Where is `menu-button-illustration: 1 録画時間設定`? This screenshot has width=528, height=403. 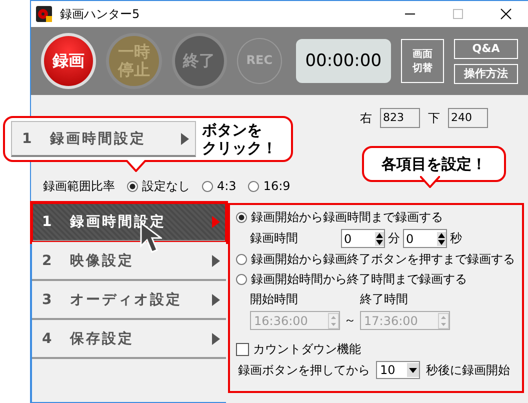
menu-button-illustration: 1 録画時間設定 is located at coordinates (103, 139).